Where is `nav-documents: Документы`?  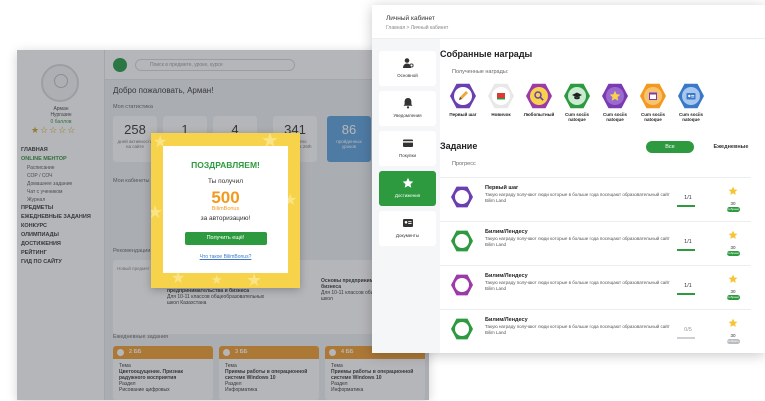
nav-documents: Документы is located at coordinates (407, 228).